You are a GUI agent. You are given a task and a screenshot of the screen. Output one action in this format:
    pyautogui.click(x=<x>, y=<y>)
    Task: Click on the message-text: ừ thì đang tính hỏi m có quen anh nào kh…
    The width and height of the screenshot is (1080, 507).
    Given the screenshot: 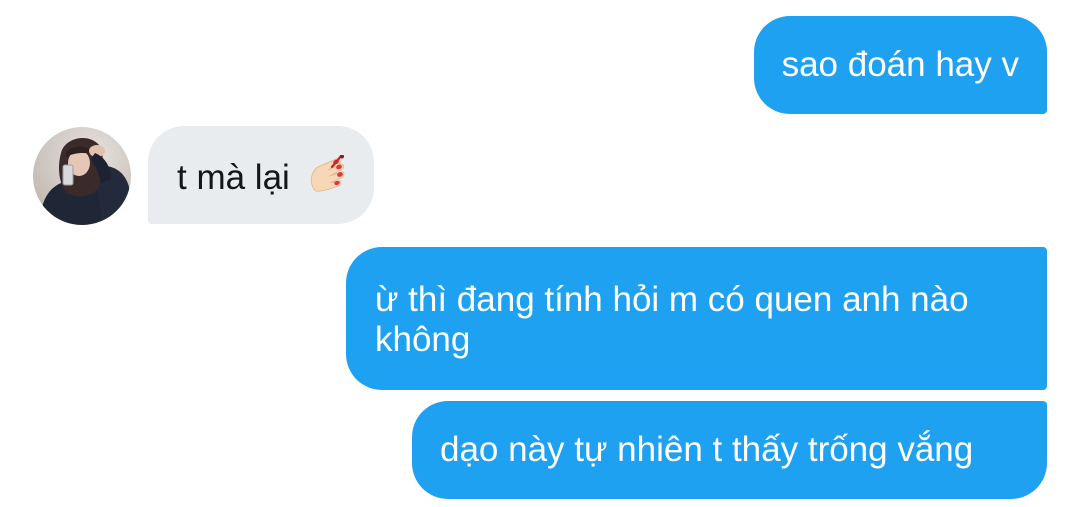 What is the action you would take?
    pyautogui.click(x=672, y=319)
    